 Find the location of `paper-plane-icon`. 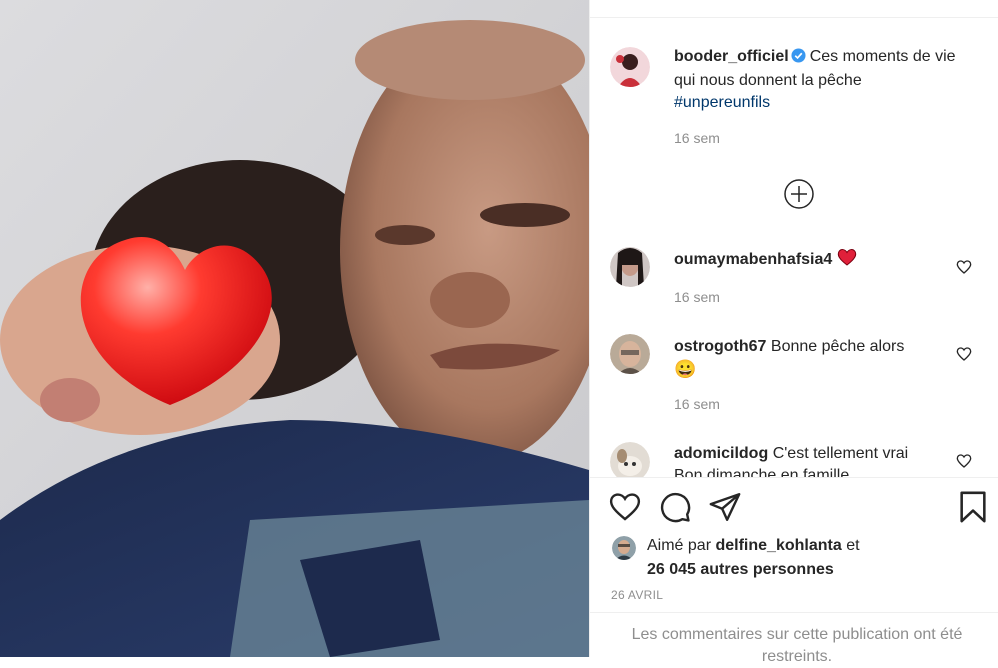

paper-plane-icon is located at coordinates (725, 507).